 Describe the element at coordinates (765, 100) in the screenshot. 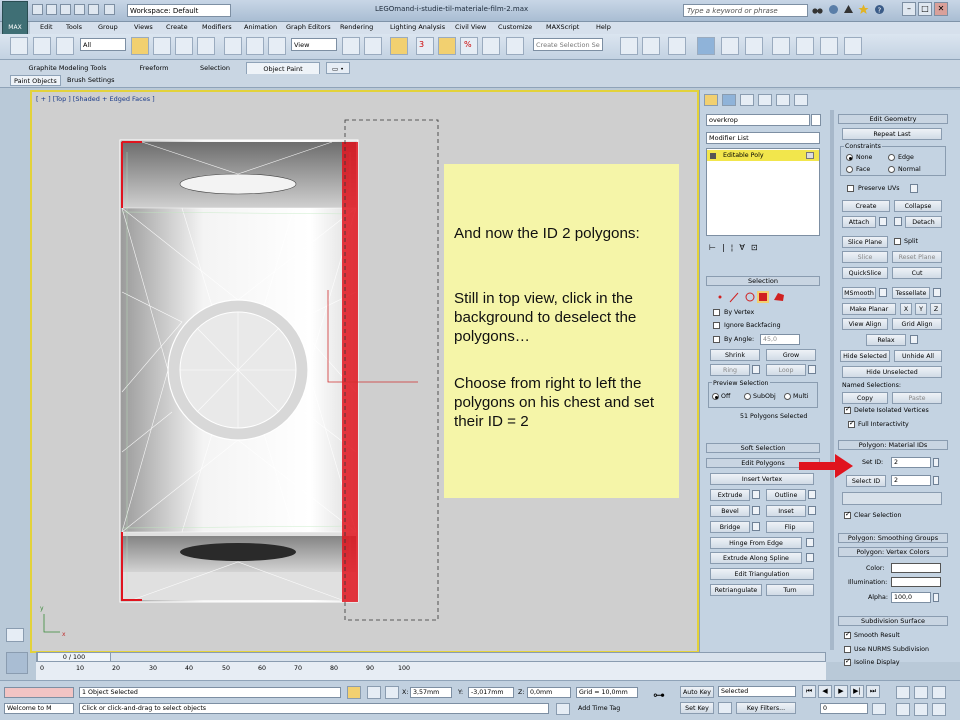

I see `motion-tab-icon` at that location.